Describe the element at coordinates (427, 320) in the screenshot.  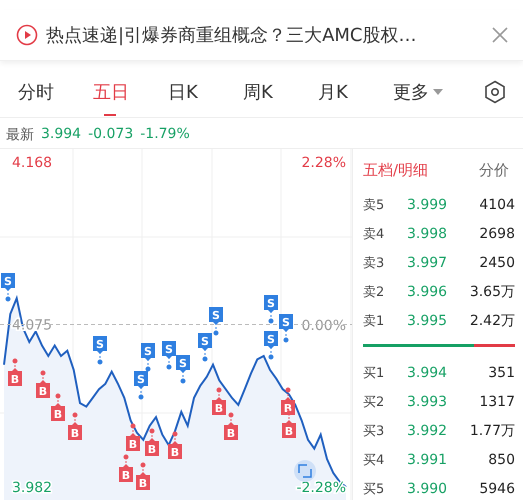
I see `level-price: 3.995` at that location.